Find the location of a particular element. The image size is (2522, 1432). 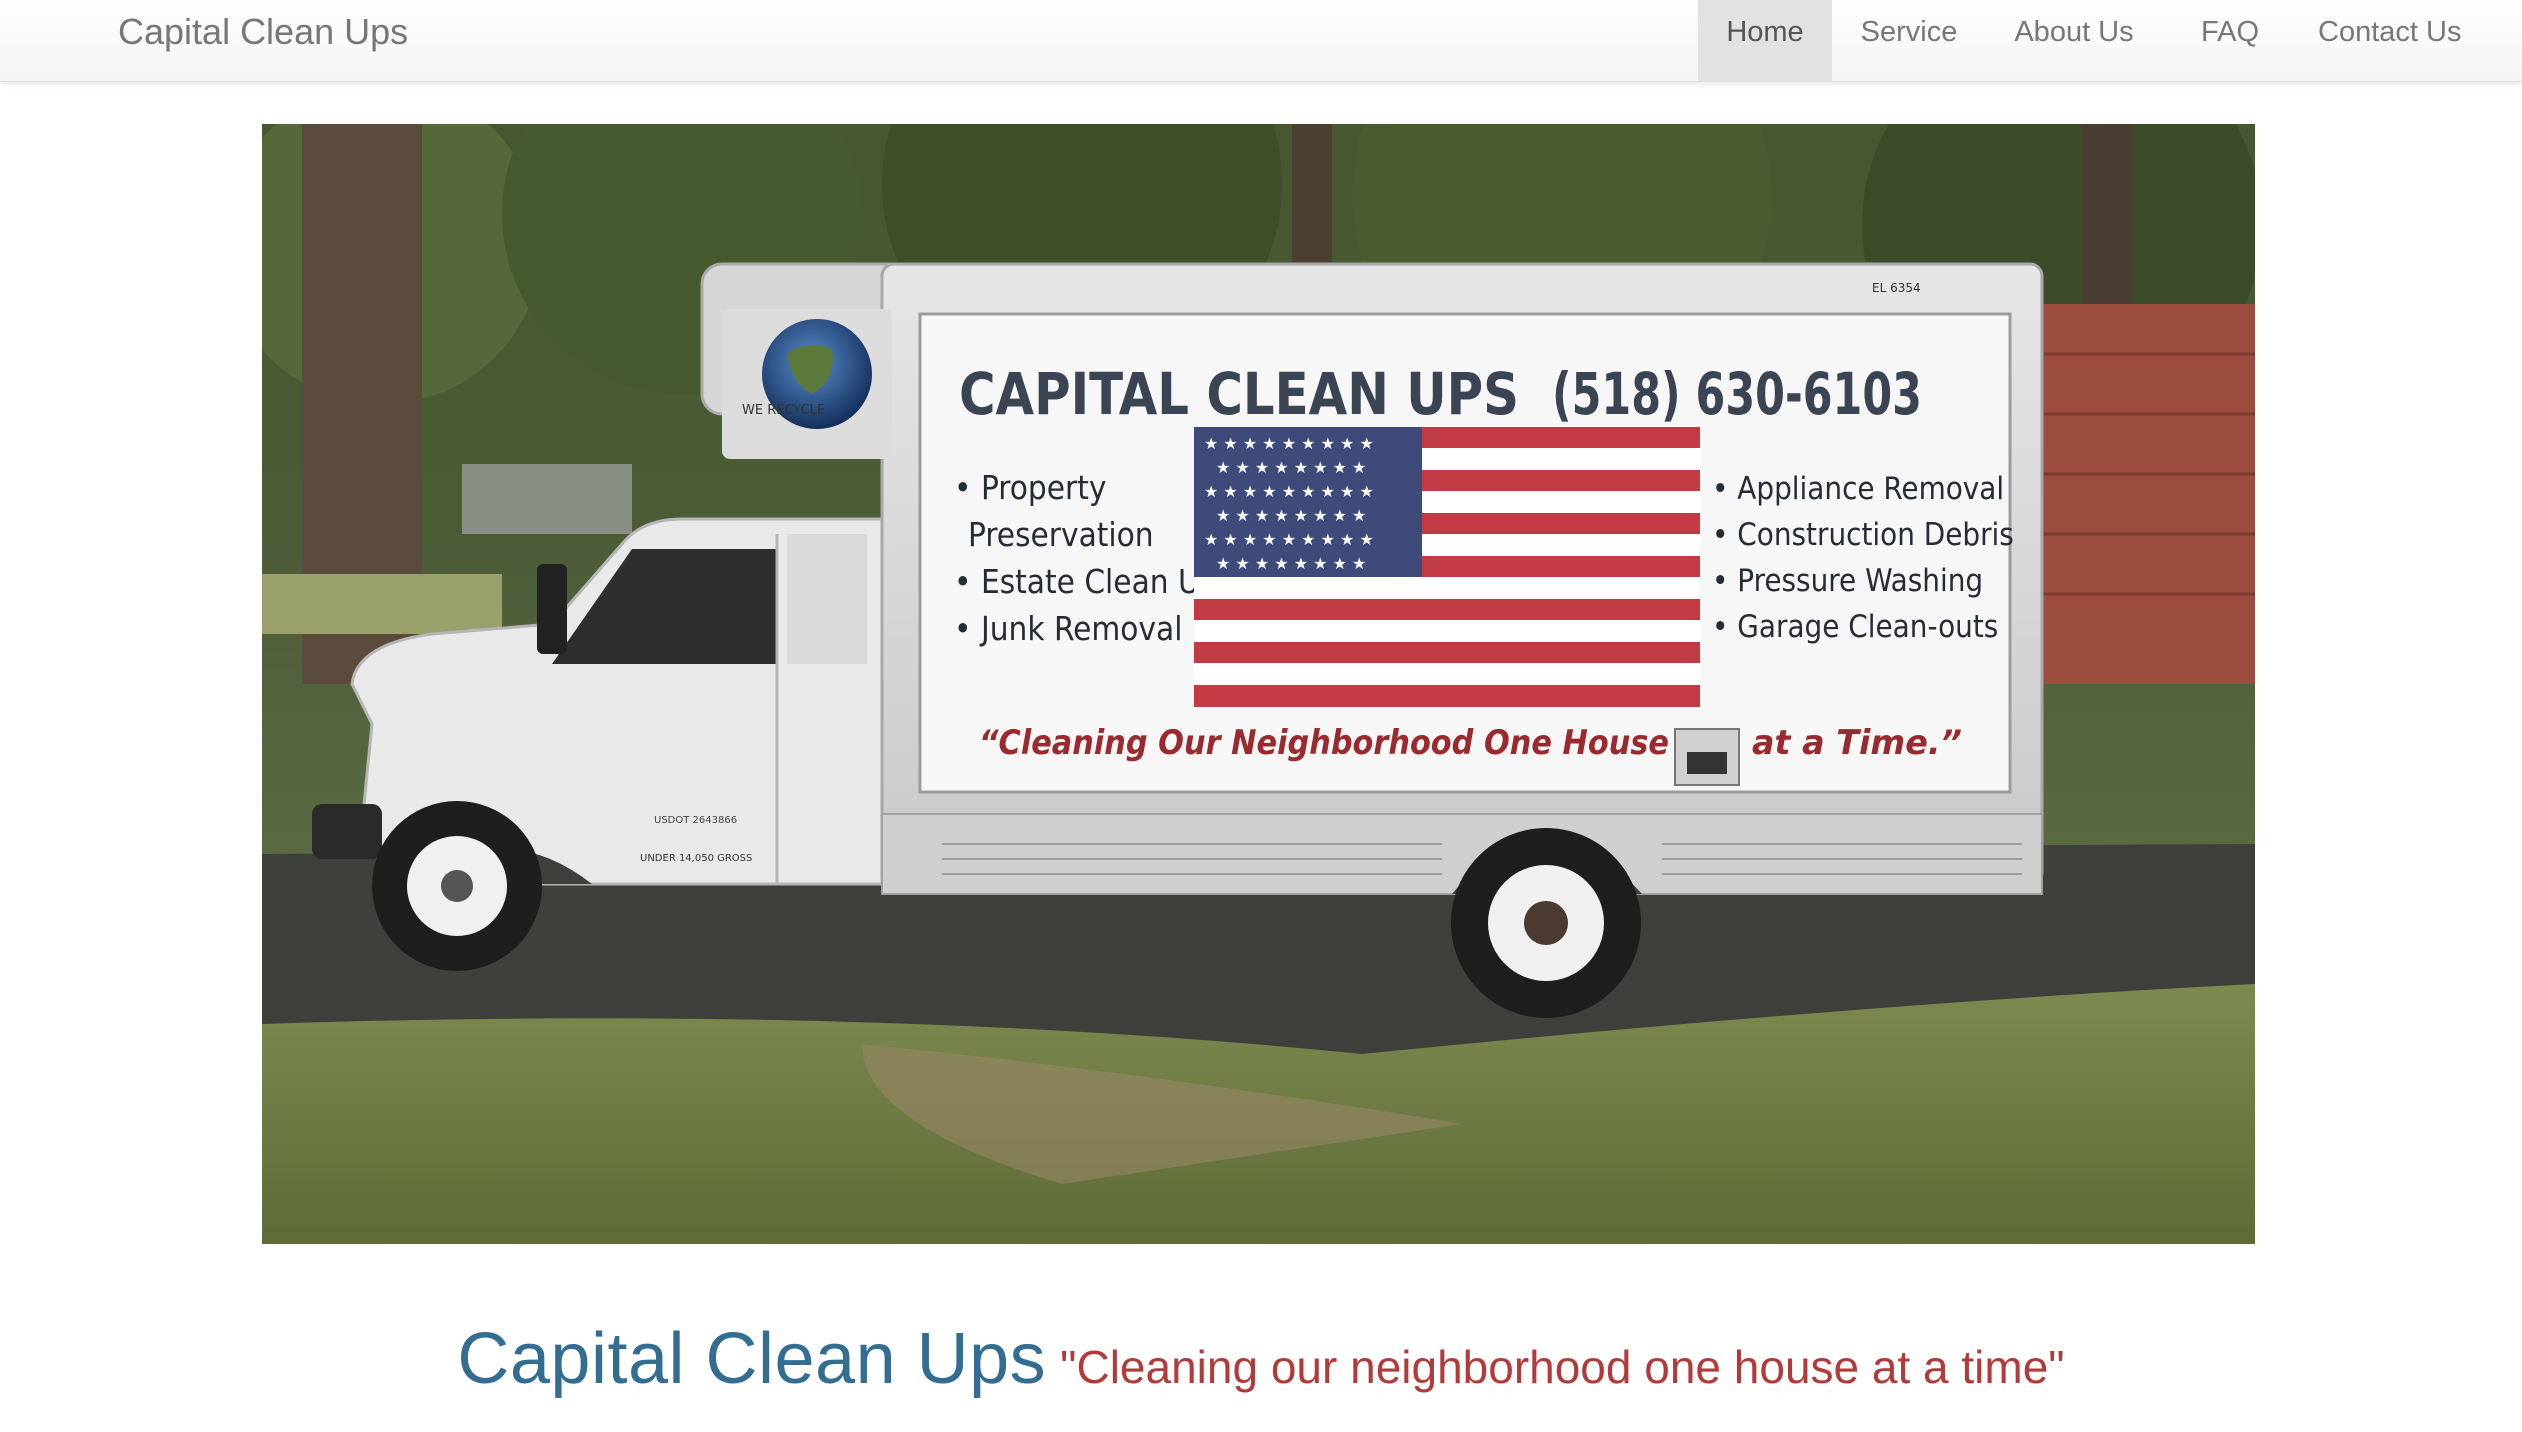

truck-service-left-4: • Junk Removal is located at coordinates (1068, 628).